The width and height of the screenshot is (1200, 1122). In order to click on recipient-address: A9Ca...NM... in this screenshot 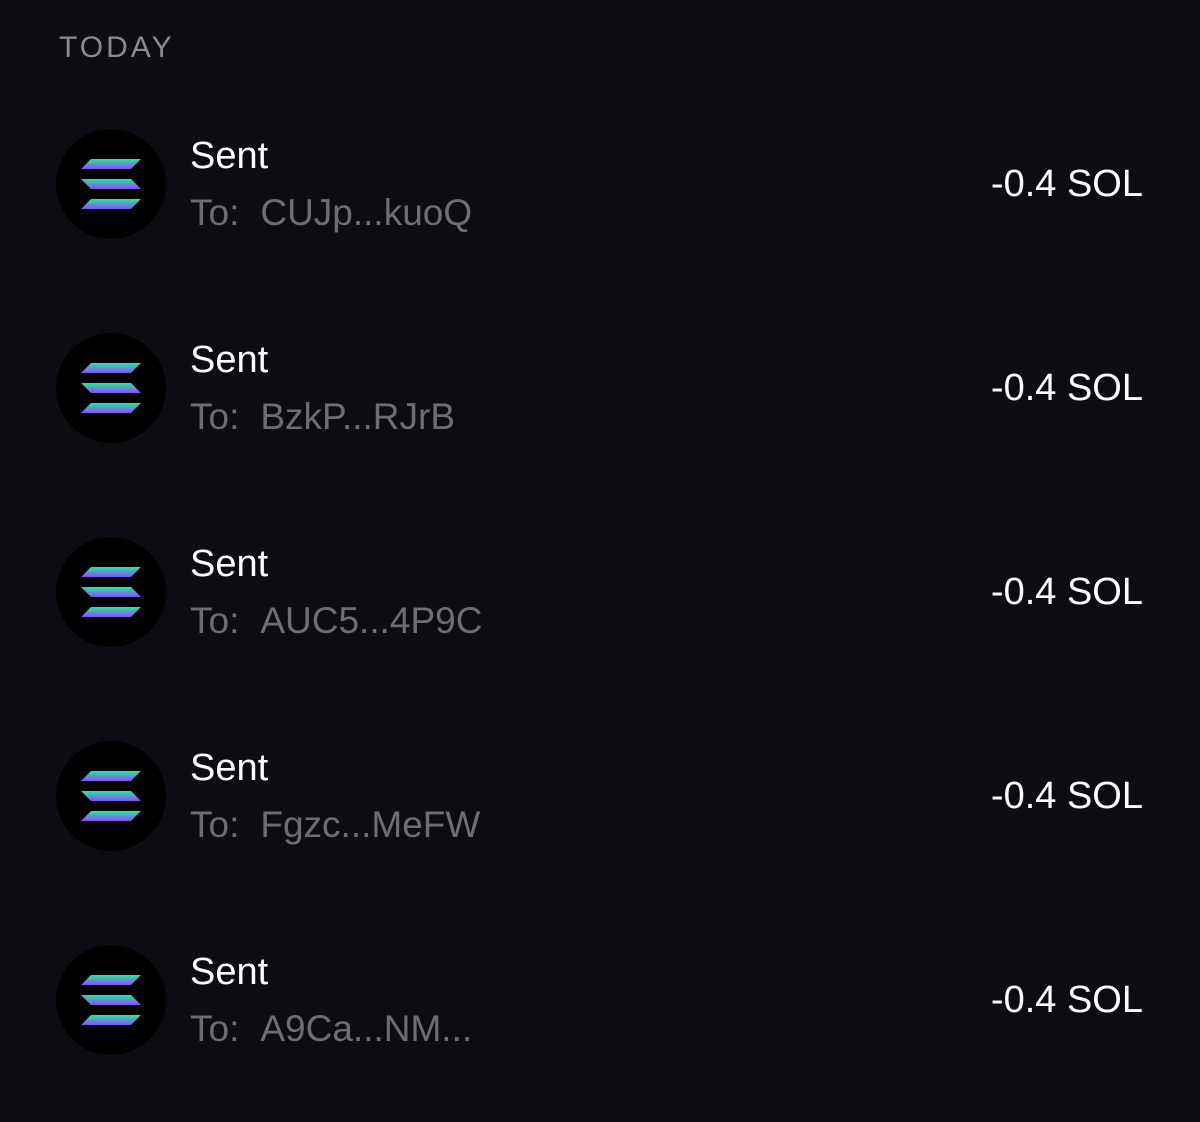, I will do `click(366, 1028)`.